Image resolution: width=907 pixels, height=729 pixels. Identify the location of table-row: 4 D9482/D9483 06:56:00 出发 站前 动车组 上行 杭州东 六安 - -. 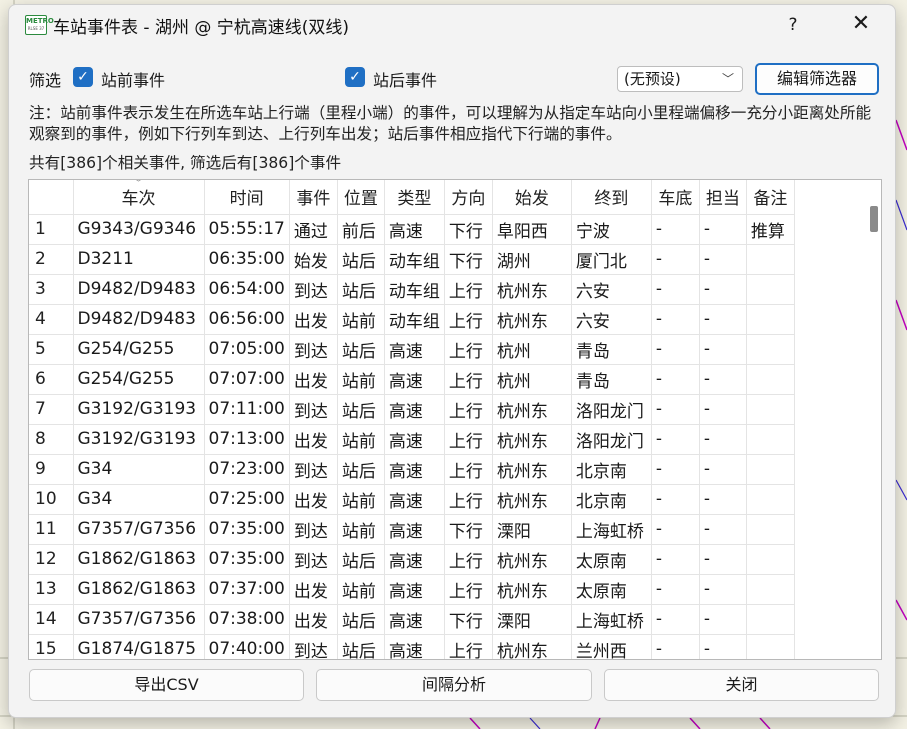
(412, 319).